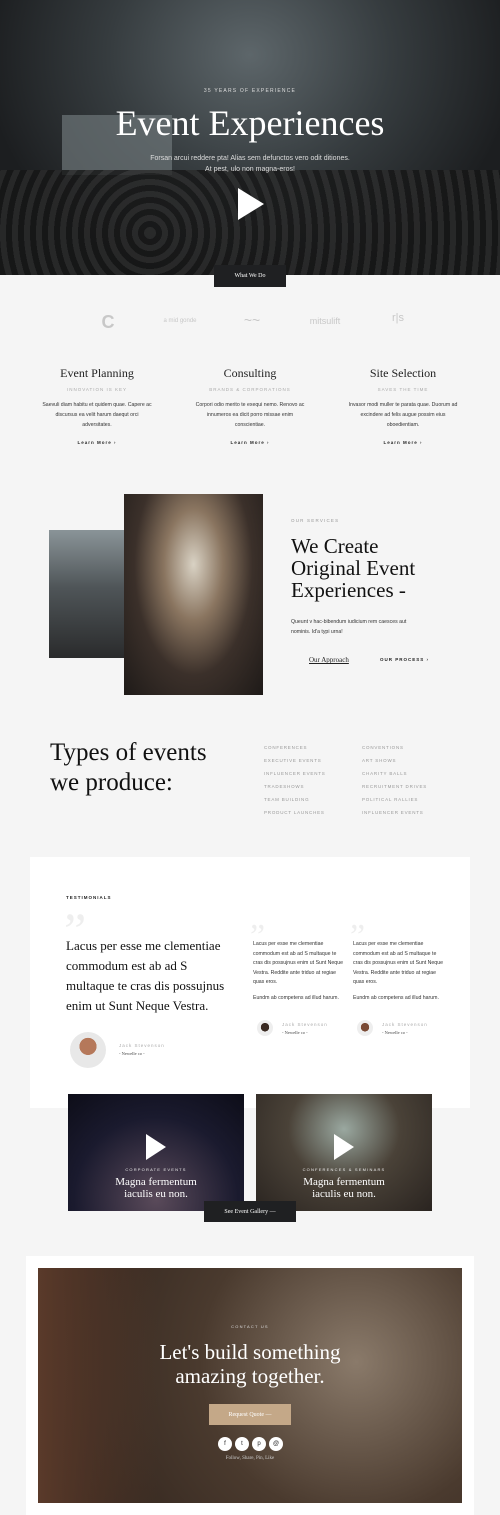 The image size is (500, 1515). Describe the element at coordinates (293, 760) in the screenshot. I see `event-type: Executive Events` at that location.